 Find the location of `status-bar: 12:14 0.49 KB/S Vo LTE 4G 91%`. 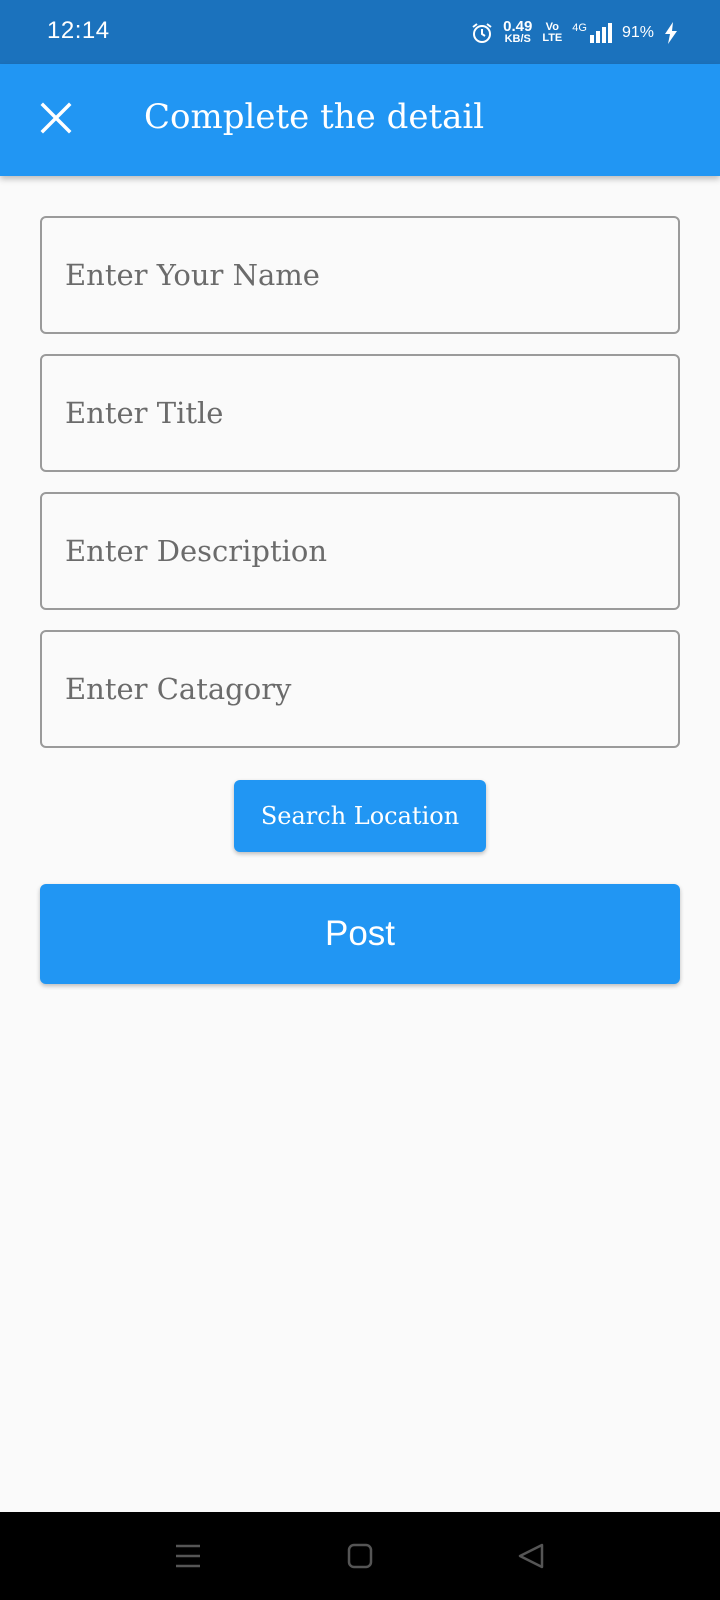

status-bar: 12:14 0.49 KB/S Vo LTE 4G 91% is located at coordinates (360, 32).